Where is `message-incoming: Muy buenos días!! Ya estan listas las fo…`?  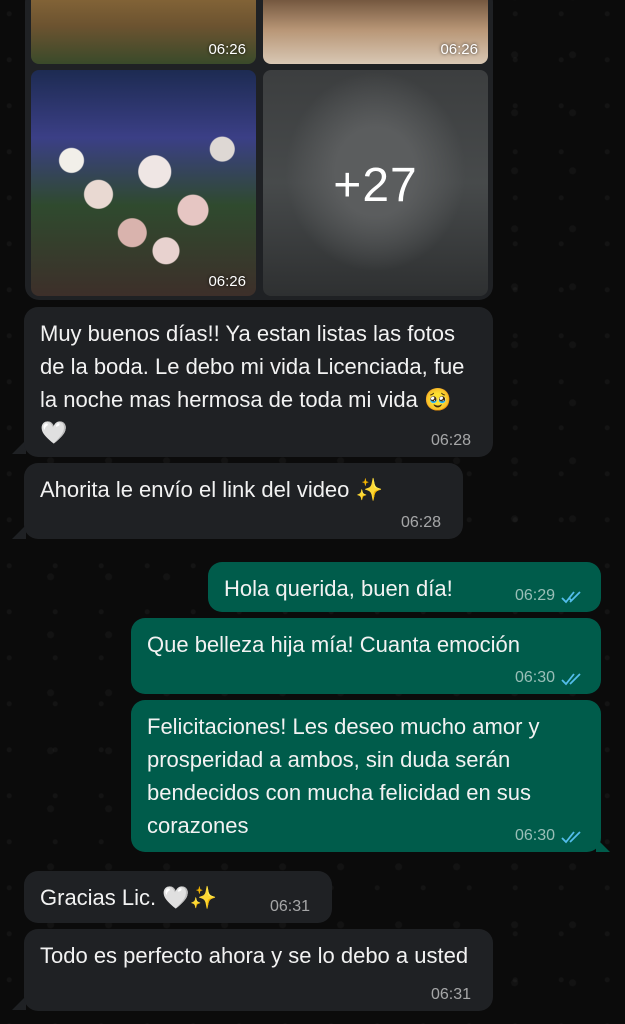 message-incoming: Muy buenos días!! Ya estan listas las fo… is located at coordinates (258, 382).